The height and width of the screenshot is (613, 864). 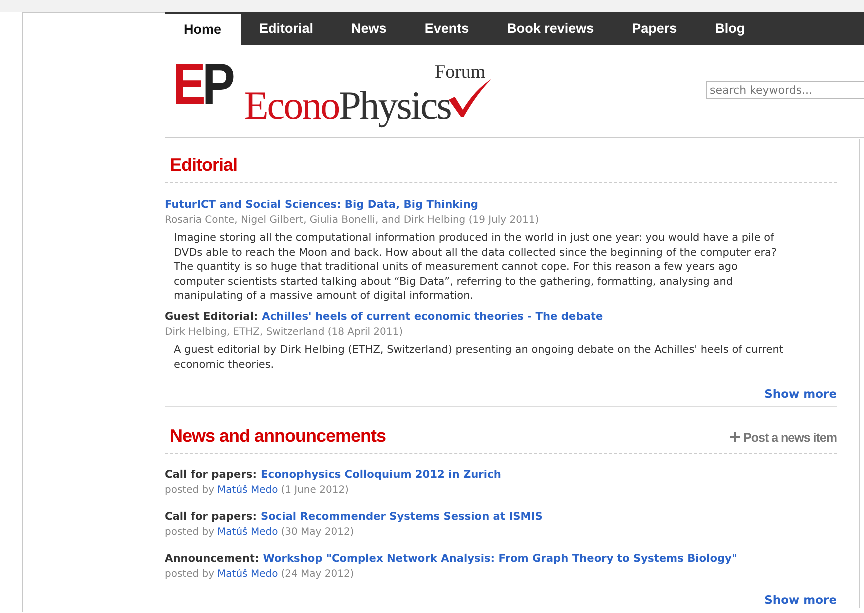 What do you see at coordinates (479, 357) in the screenshot?
I see `article-summary: A guest editorial by Dirk Helbing (ETHZ, Switzerland) presenting an ongoing debate on the Achilles' heels of current economic theories.` at bounding box center [479, 357].